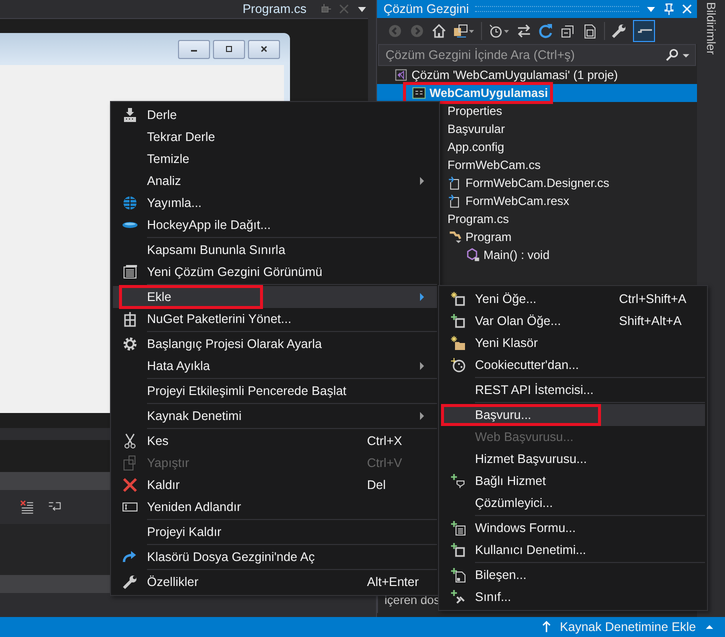 This screenshot has height=637, width=725. I want to click on menu-item: Klasörü Dosya Gezgini'nde Aç, so click(275, 557).